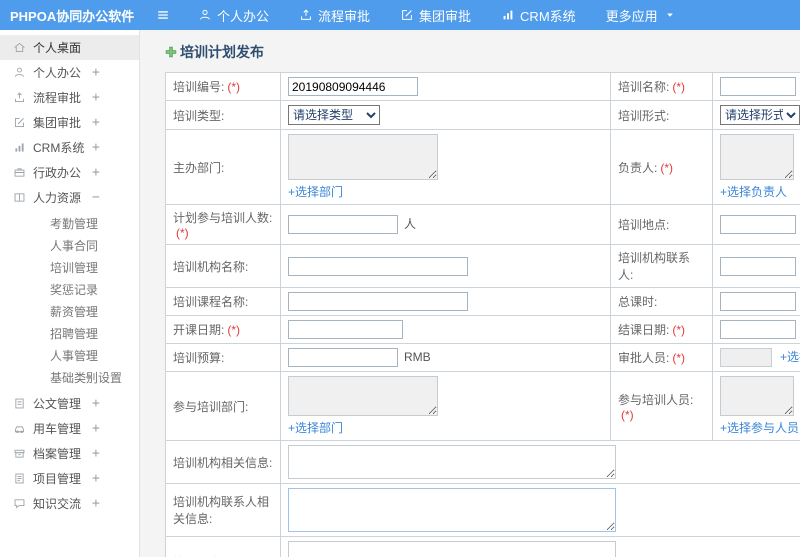 This screenshot has height=557, width=800. What do you see at coordinates (57, 504) in the screenshot?
I see `sidebar-item-label: 知识交流` at bounding box center [57, 504].